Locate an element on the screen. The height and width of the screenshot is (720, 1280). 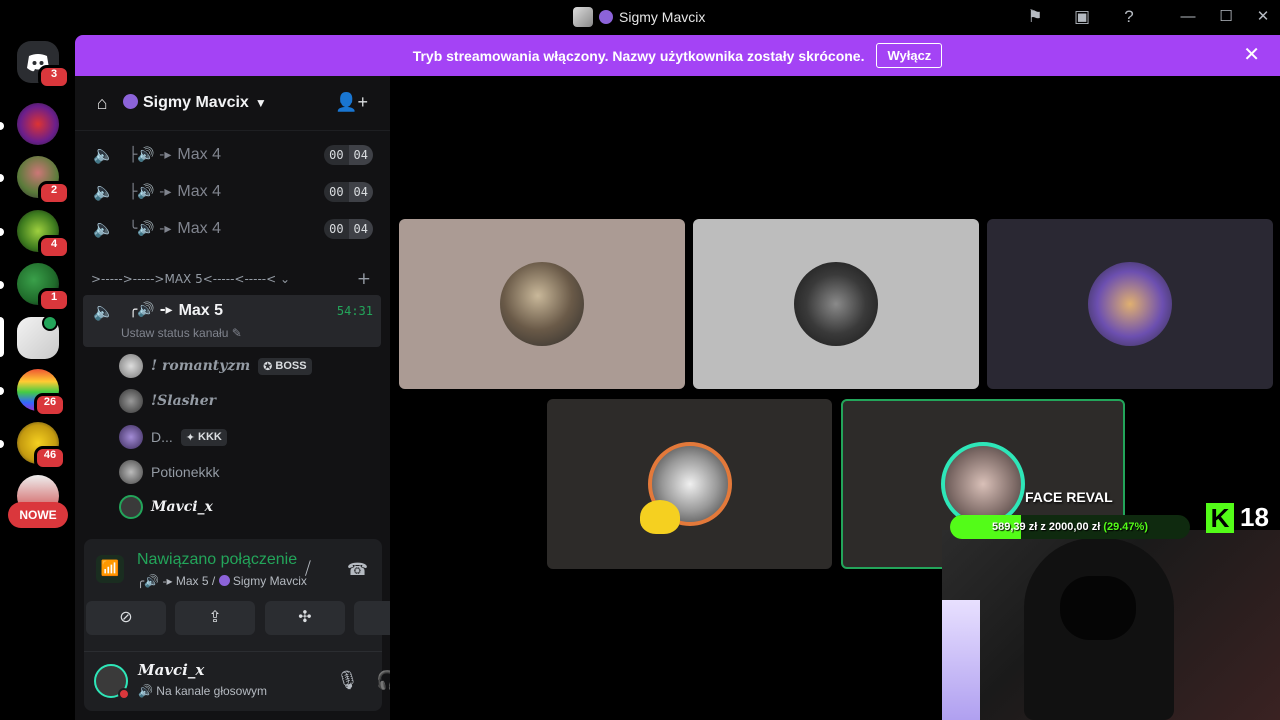
voice-member: !Slasher is located at coordinates (167, 401).